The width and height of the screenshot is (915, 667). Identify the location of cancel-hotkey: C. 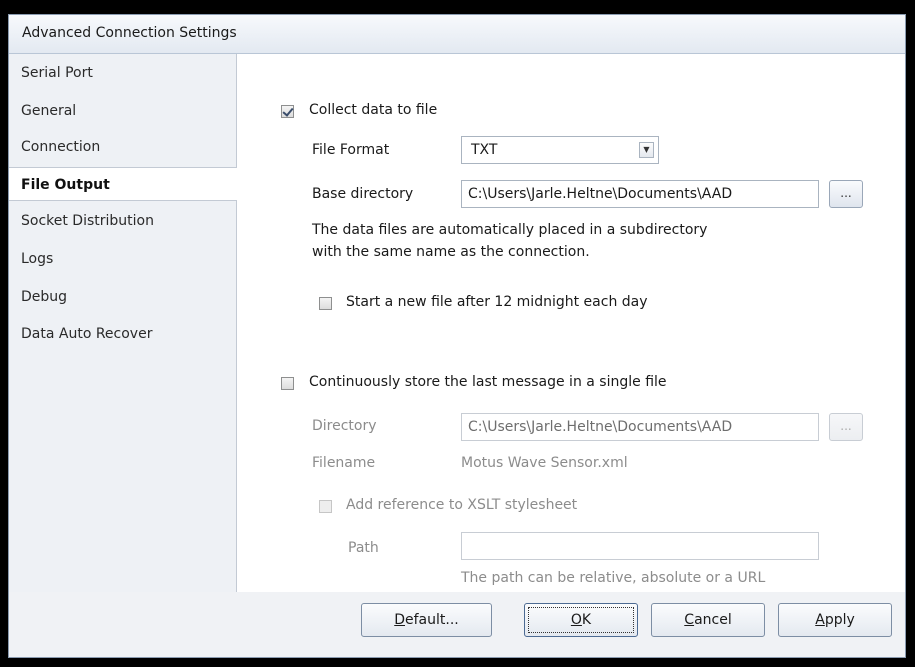
(689, 620).